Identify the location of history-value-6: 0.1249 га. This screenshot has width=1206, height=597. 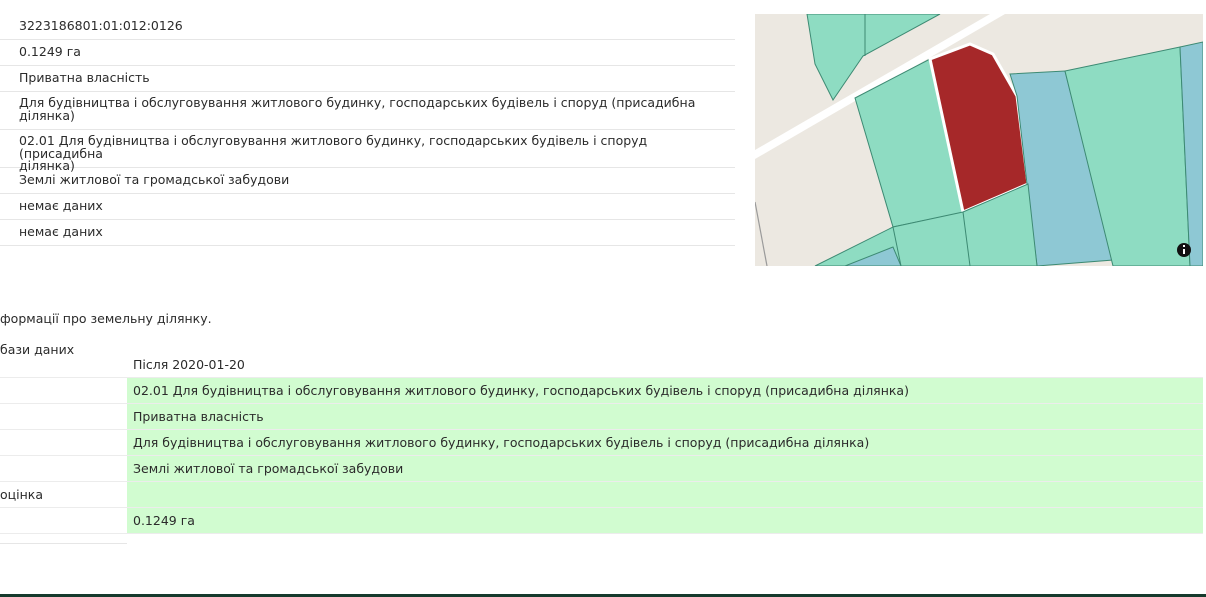
(665, 520).